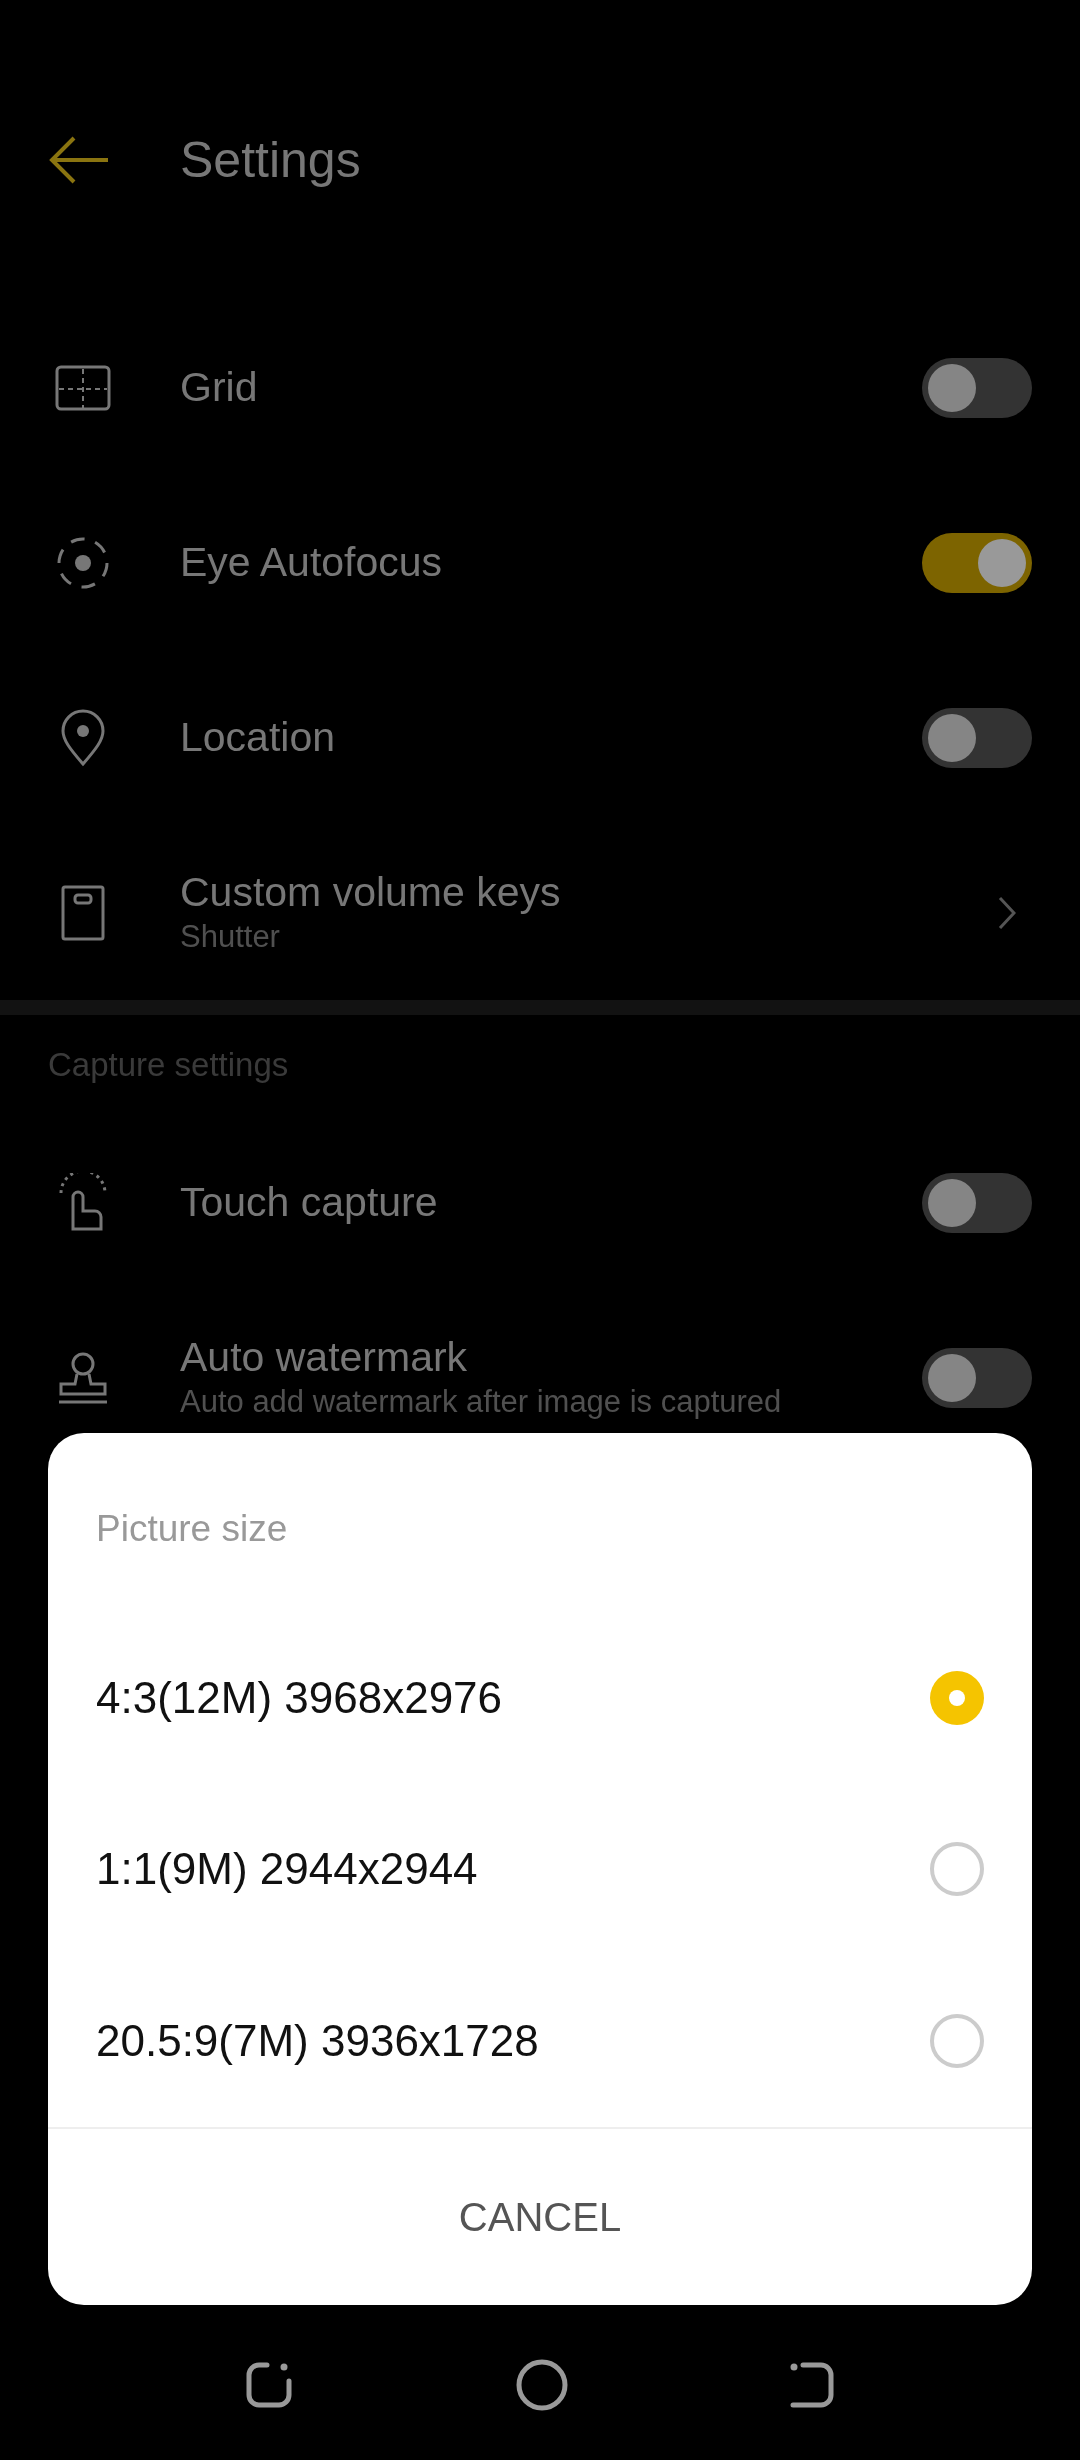 This screenshot has width=1080, height=2460. What do you see at coordinates (542, 2385) in the screenshot?
I see `home-icon` at bounding box center [542, 2385].